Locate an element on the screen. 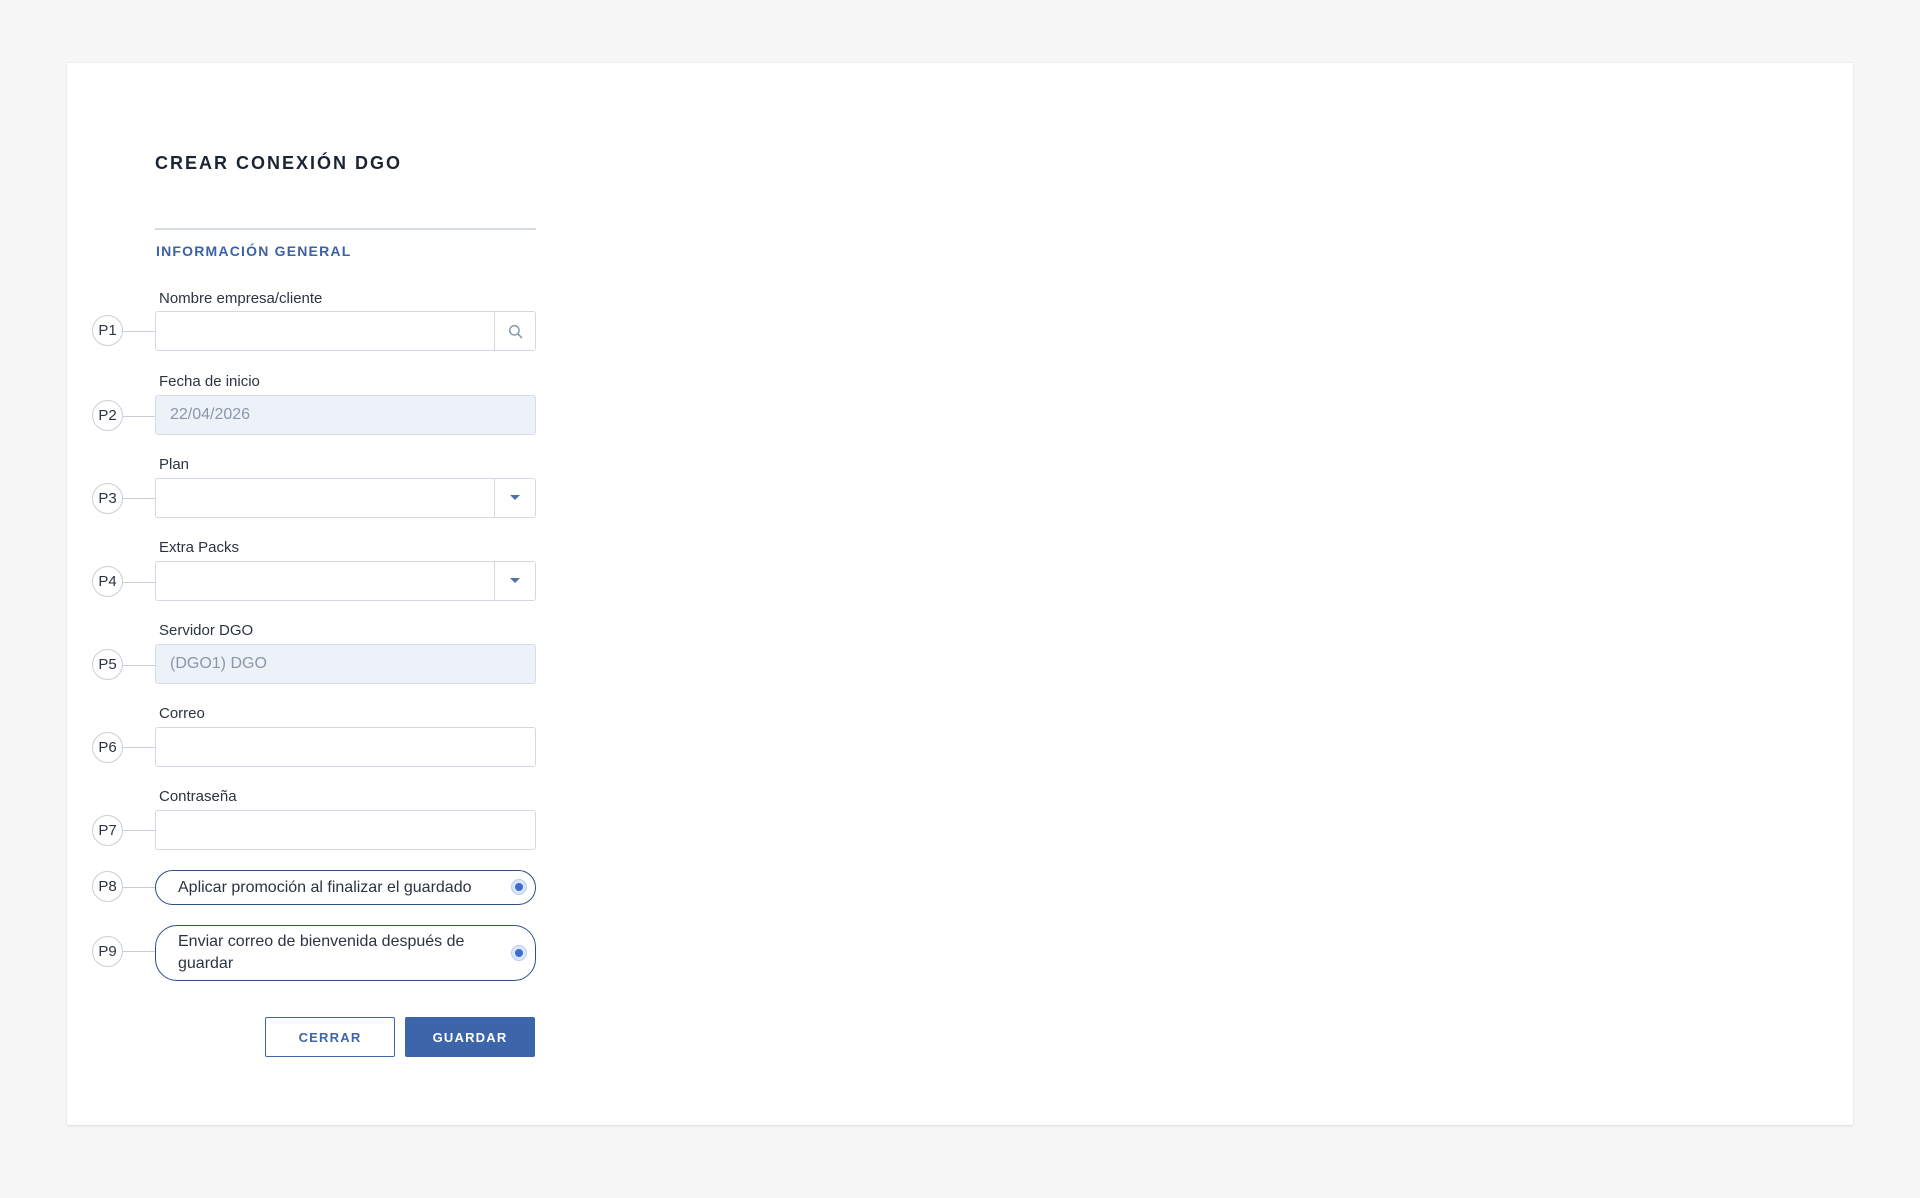 This screenshot has height=1198, width=1920. company-search-button is located at coordinates (514, 331).